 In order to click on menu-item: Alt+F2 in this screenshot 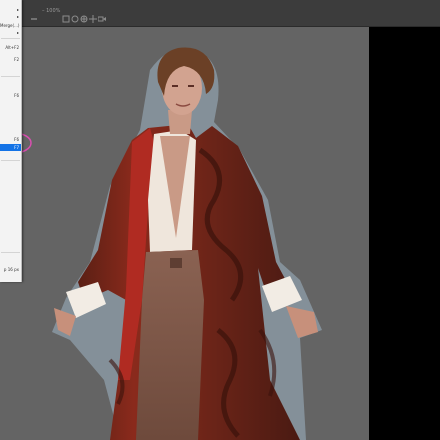, I will do `click(10, 47)`.